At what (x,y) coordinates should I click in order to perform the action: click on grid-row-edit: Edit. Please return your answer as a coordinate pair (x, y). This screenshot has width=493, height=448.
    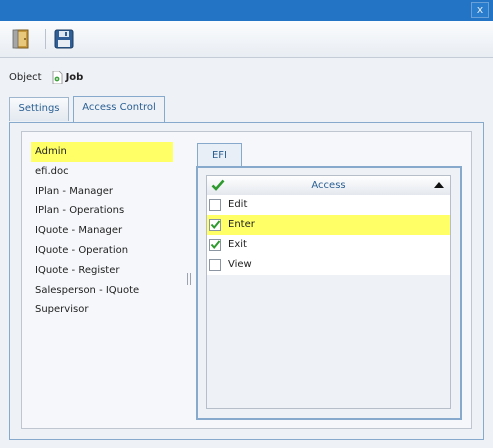
    Looking at the image, I should click on (328, 205).